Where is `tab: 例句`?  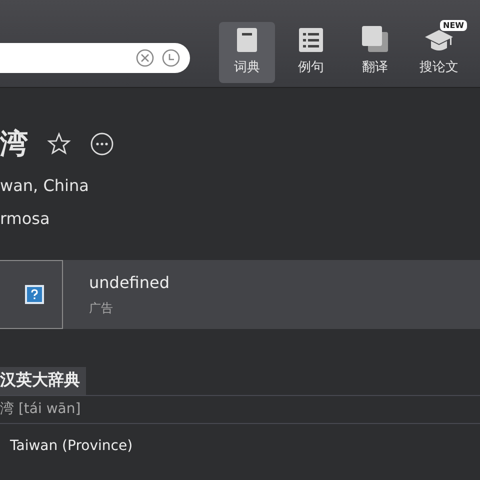
tab: 例句 is located at coordinates (311, 52).